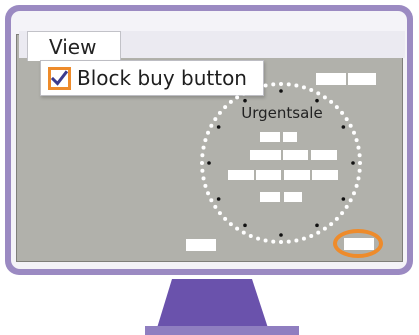  I want to click on monitor-stand, so click(222, 307).